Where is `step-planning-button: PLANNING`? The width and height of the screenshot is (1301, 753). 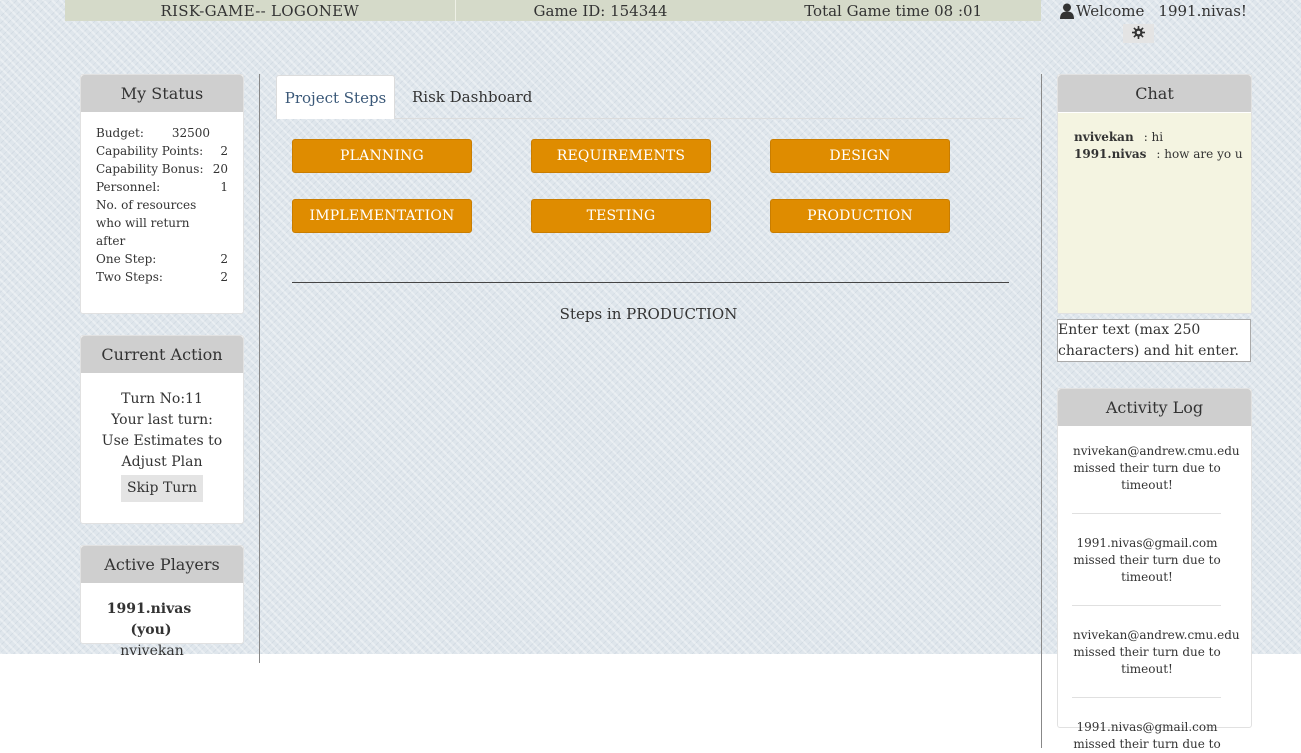 step-planning-button: PLANNING is located at coordinates (382, 156).